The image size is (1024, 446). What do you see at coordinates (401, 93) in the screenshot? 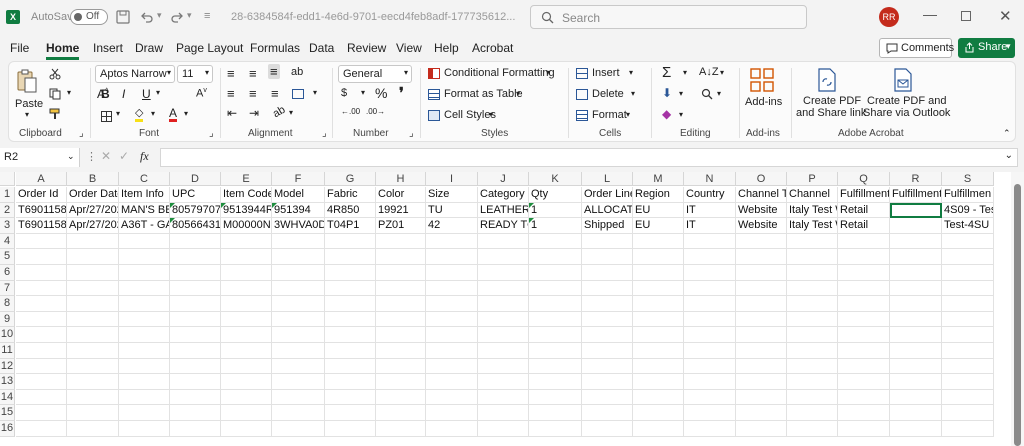
I see `comma-style-icon: ❜` at bounding box center [401, 93].